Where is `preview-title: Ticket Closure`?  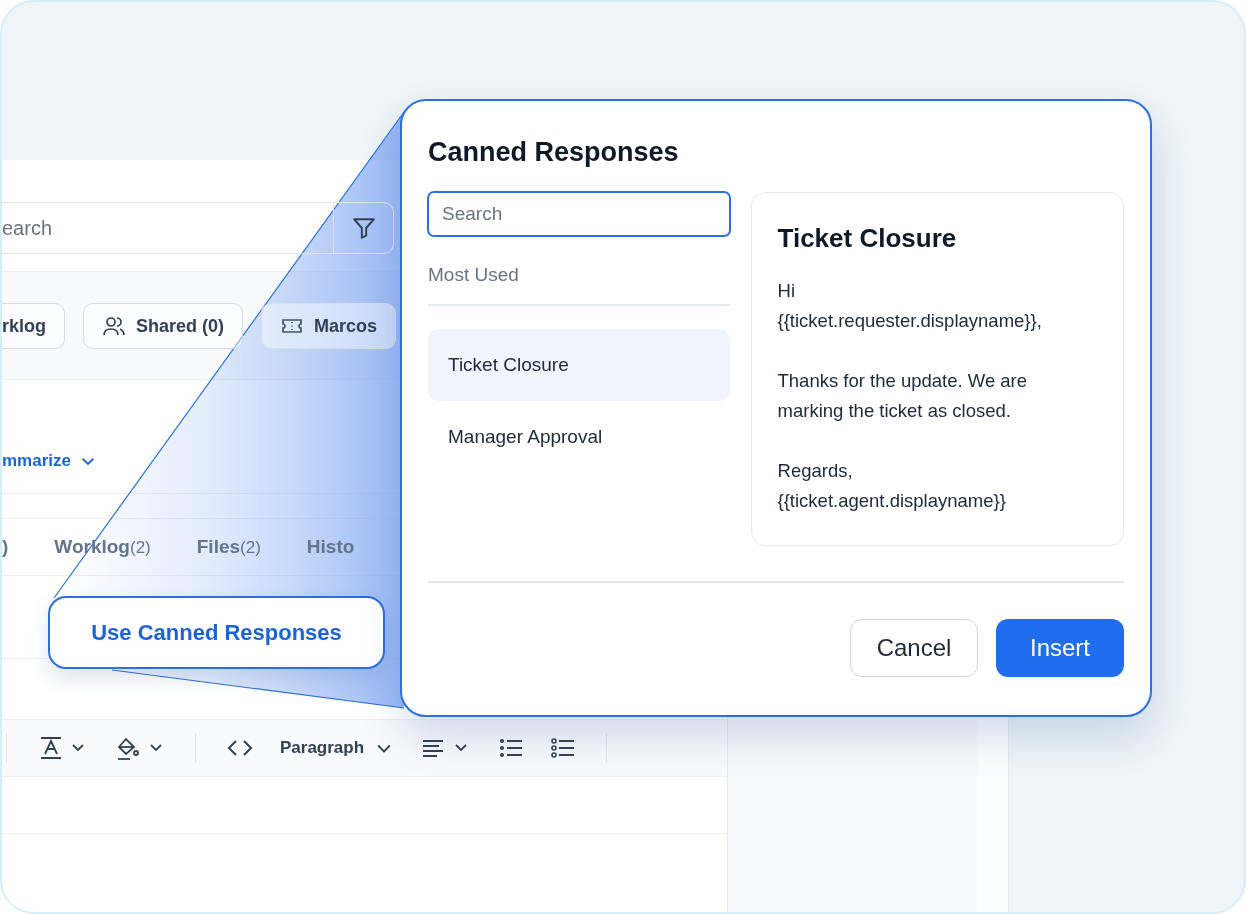
preview-title: Ticket Closure is located at coordinates (867, 238).